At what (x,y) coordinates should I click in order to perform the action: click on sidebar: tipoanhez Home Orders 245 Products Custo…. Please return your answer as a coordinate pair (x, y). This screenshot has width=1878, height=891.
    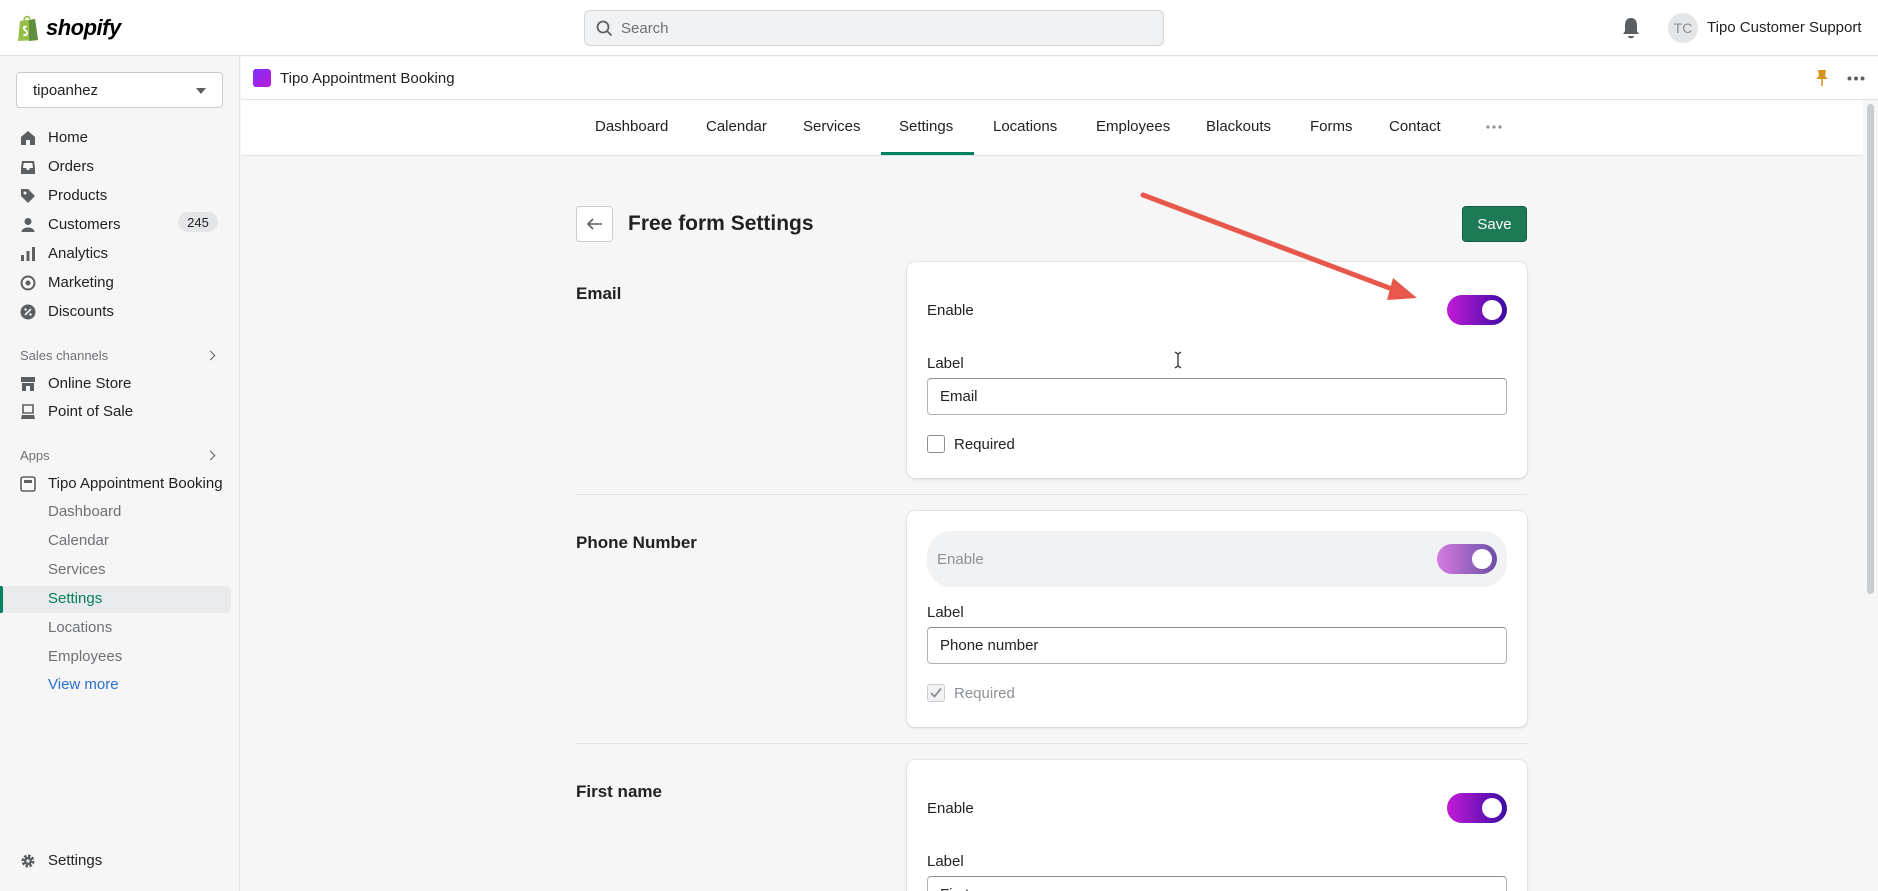
    Looking at the image, I should click on (120, 473).